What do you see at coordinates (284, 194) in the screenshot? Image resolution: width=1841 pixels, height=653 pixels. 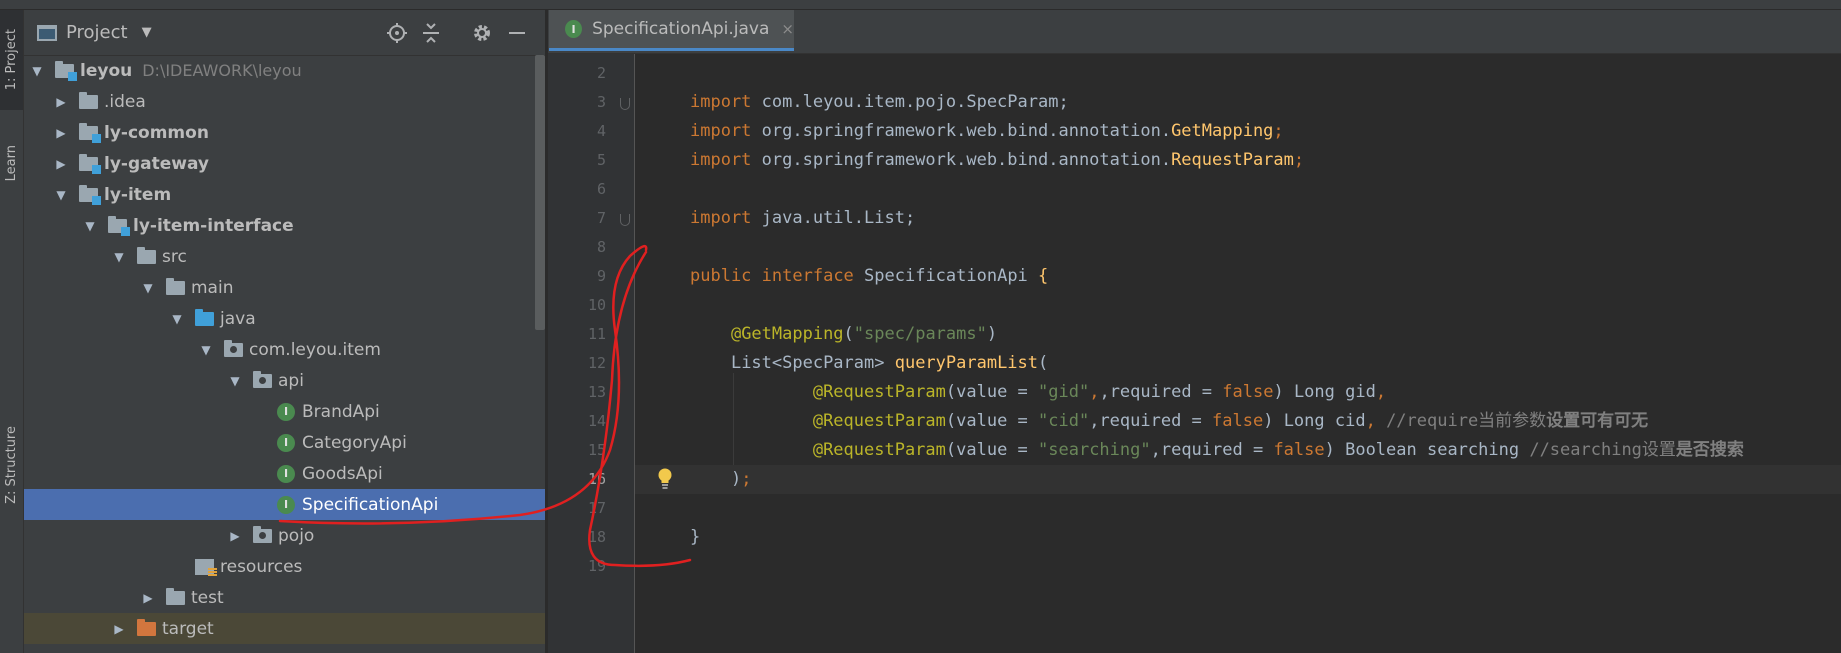 I see `tree-item-ly-item: ▼ ly-item` at bounding box center [284, 194].